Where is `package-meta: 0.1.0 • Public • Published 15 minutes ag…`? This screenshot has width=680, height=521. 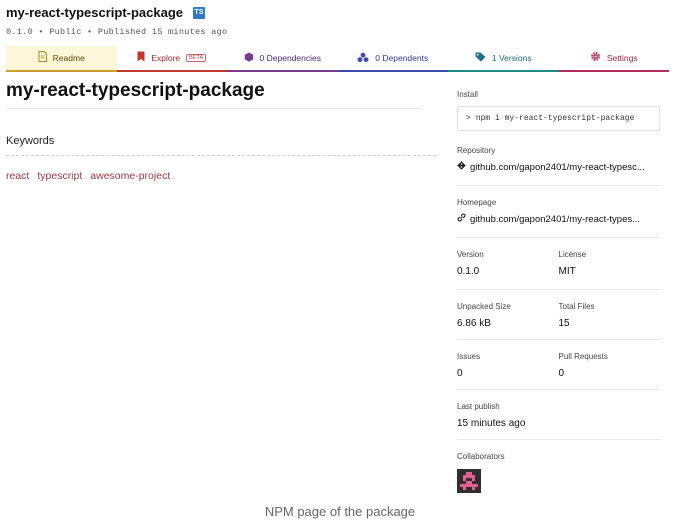
package-meta: 0.1.0 • Public • Published 15 minutes ag… is located at coordinates (117, 32).